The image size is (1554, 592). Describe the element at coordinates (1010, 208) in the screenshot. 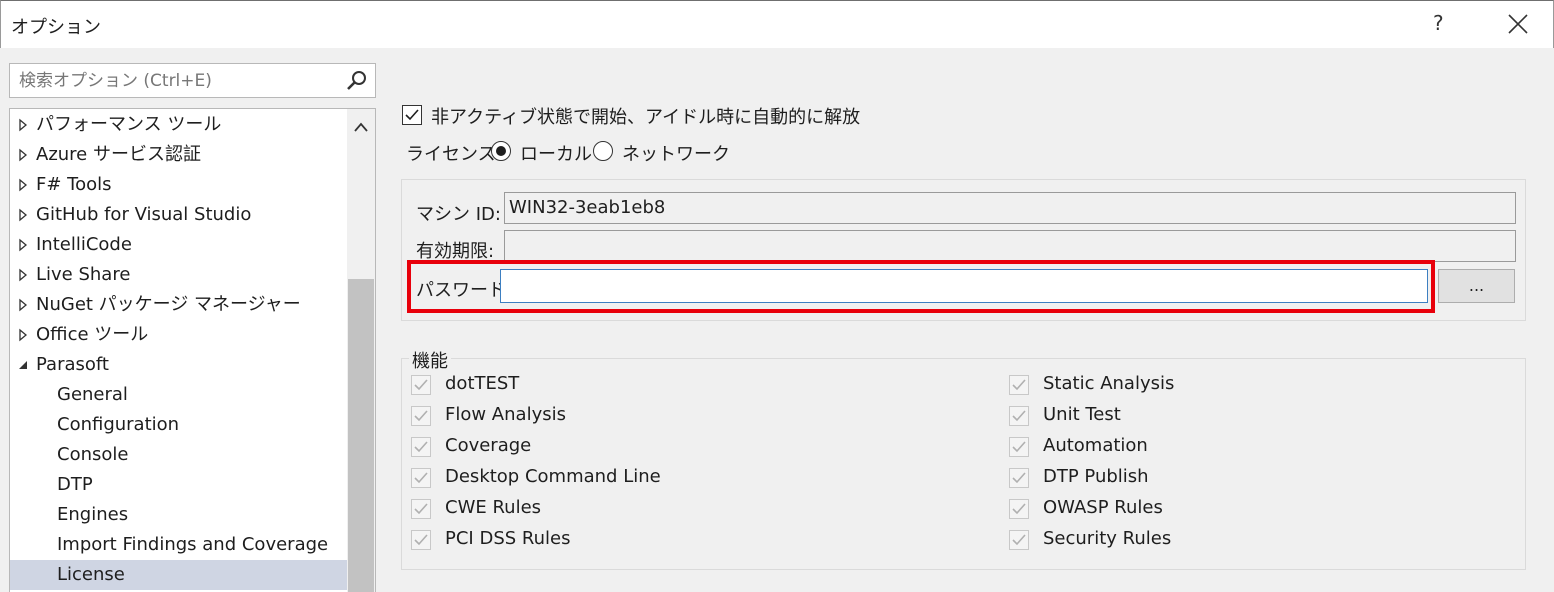

I see `machine-id-field: WIN32-3eab1eb8` at that location.